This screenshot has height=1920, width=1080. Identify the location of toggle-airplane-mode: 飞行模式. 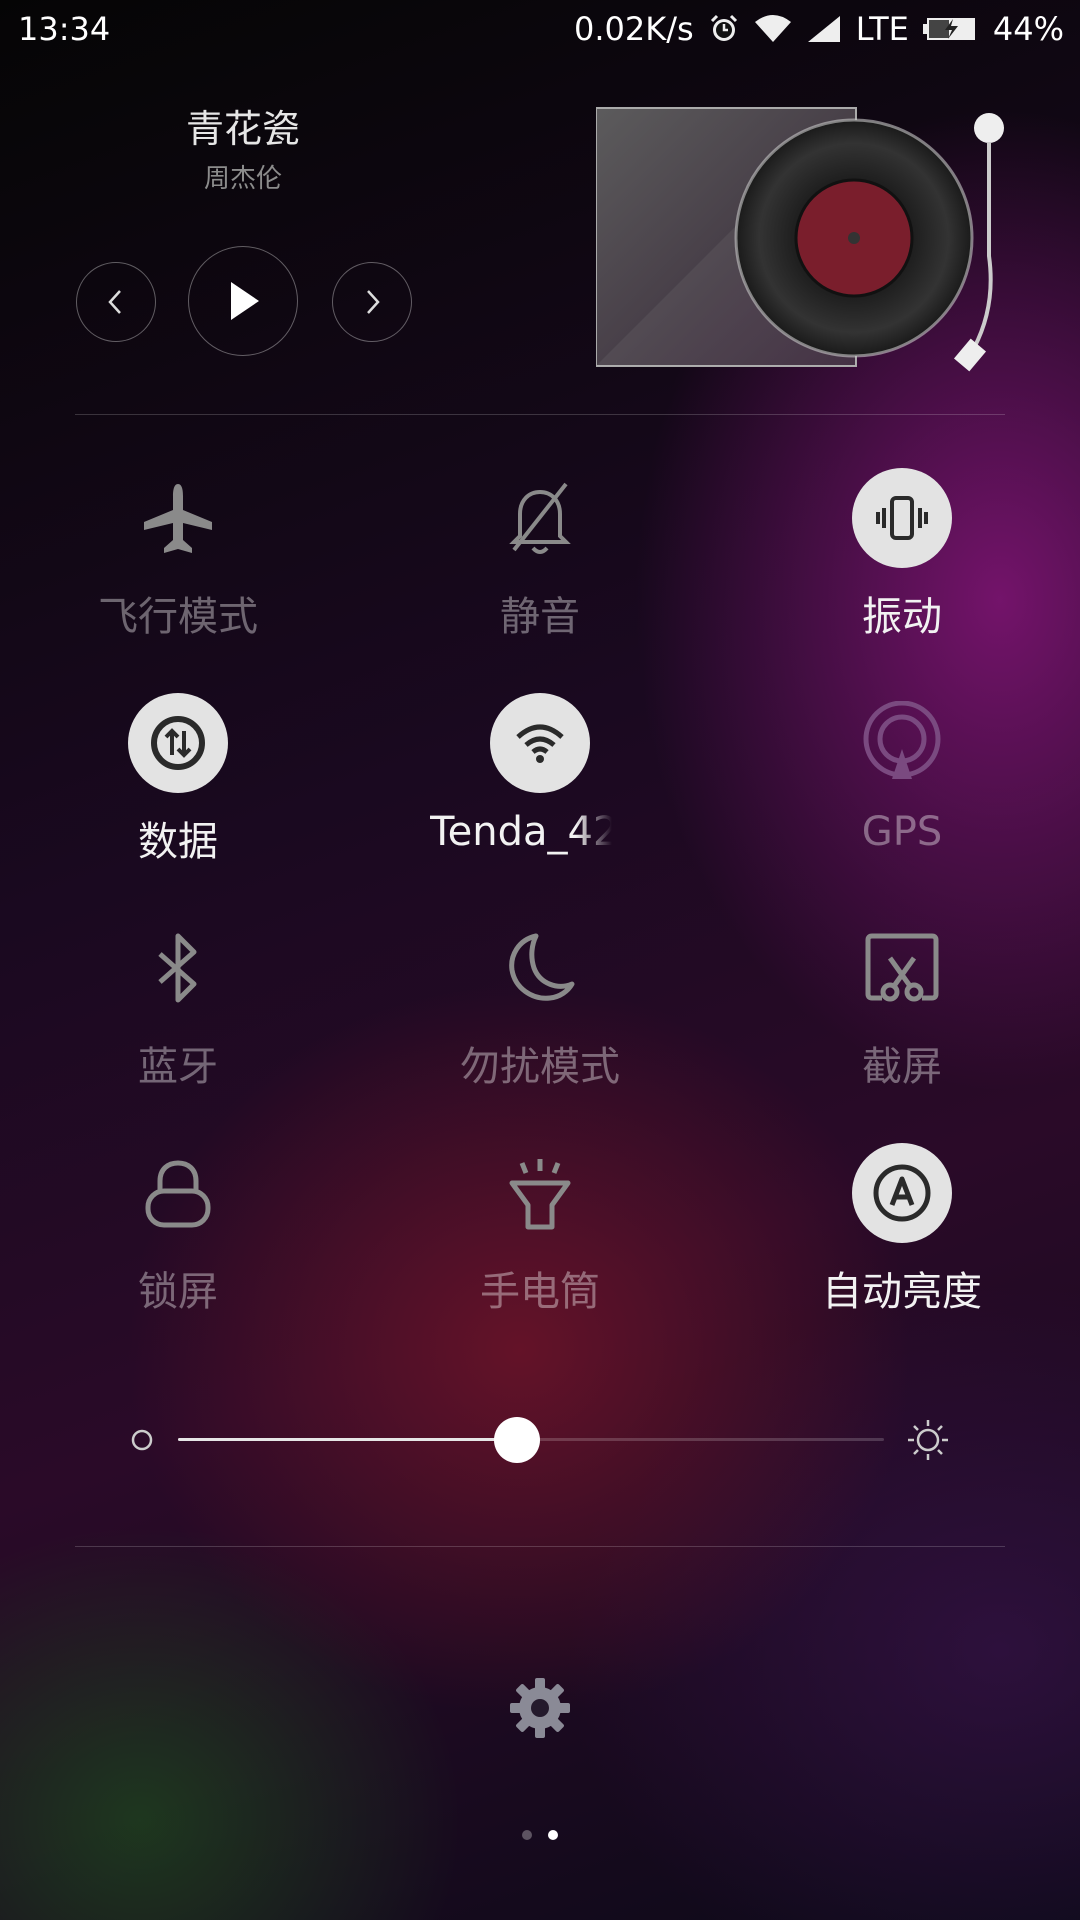
(178, 563).